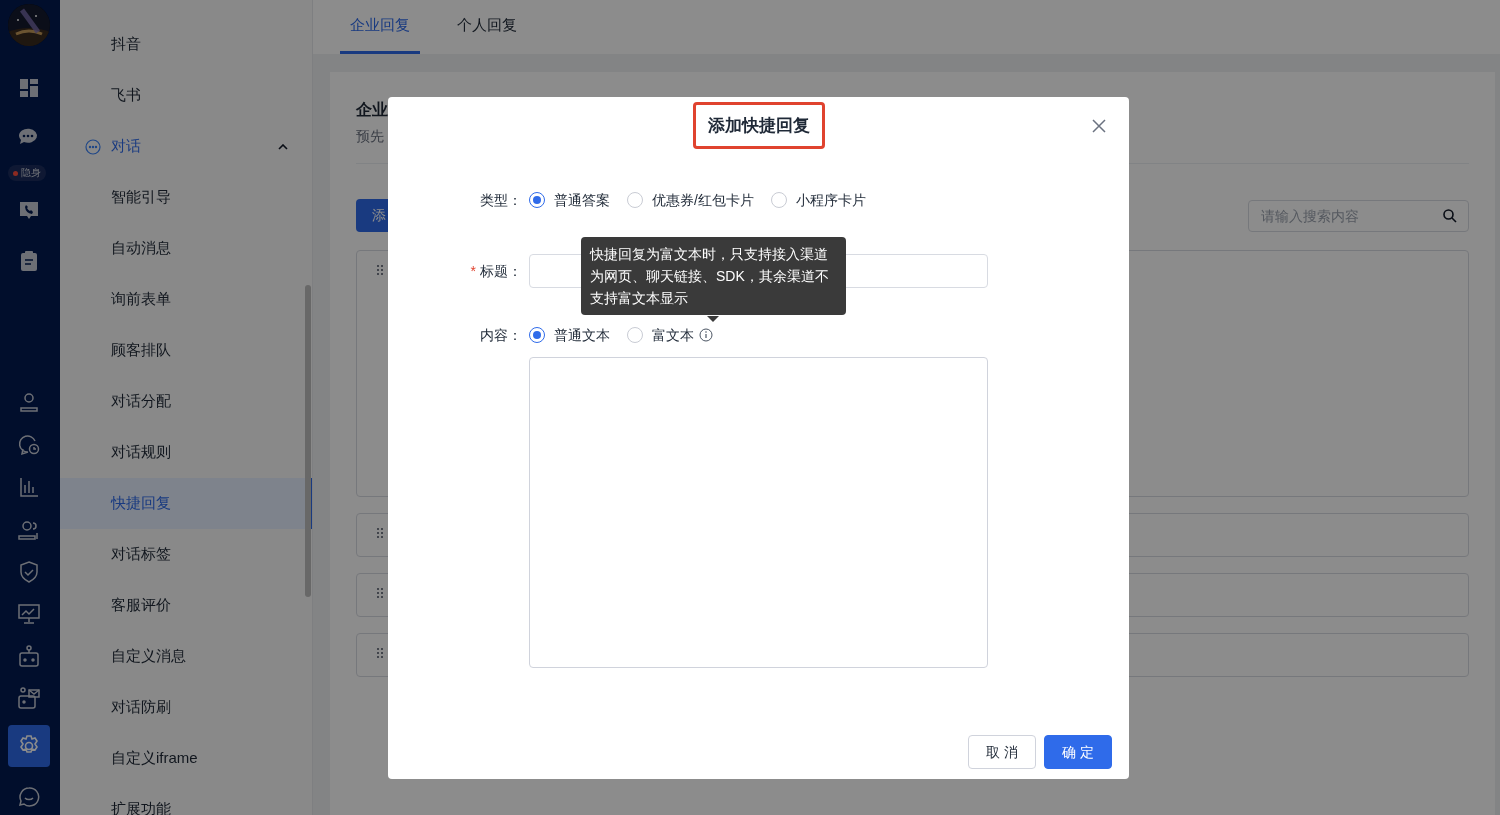  Describe the element at coordinates (29, 698) in the screenshot. I see `robot-mail-icon` at that location.